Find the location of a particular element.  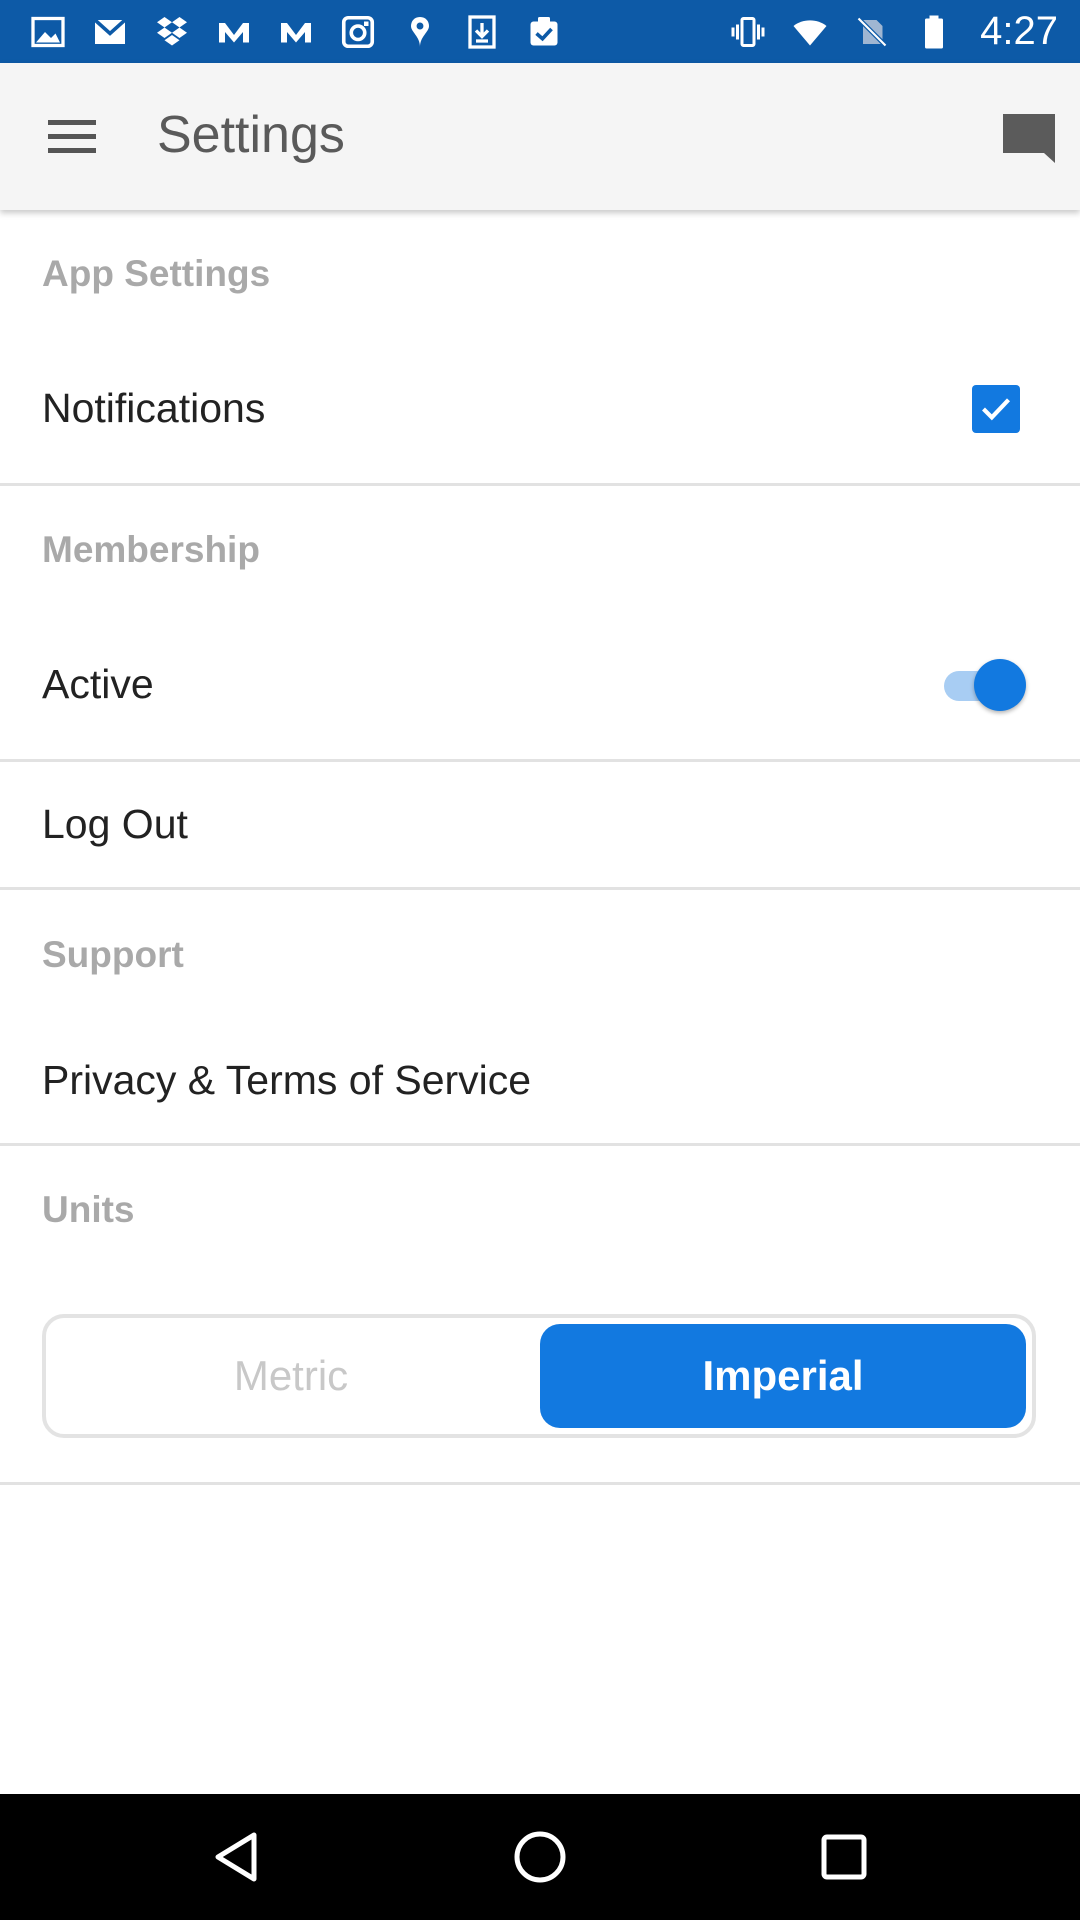

mapmyrun-icon is located at coordinates (296, 32).